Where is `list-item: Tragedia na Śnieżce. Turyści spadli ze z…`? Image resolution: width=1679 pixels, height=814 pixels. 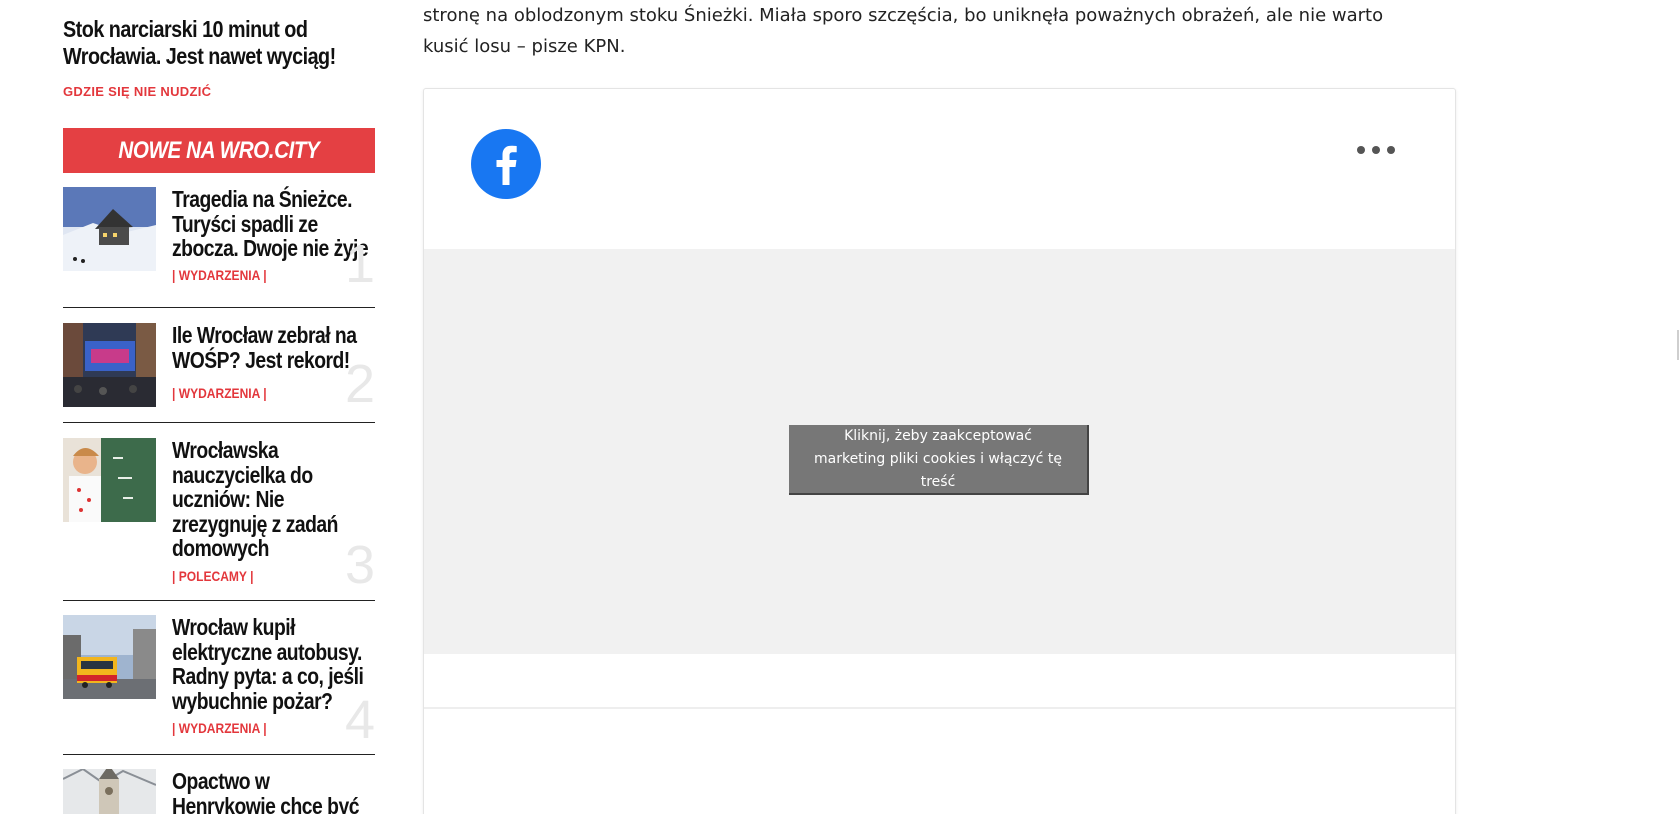
list-item: Tragedia na Śnieżce. Turyści spadli ze z… is located at coordinates (219, 239).